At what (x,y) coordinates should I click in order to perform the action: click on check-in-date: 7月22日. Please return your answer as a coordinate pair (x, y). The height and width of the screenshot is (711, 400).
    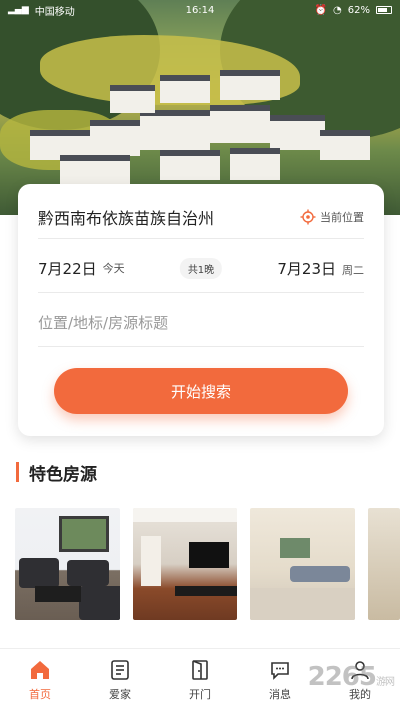
    Looking at the image, I should click on (67, 268).